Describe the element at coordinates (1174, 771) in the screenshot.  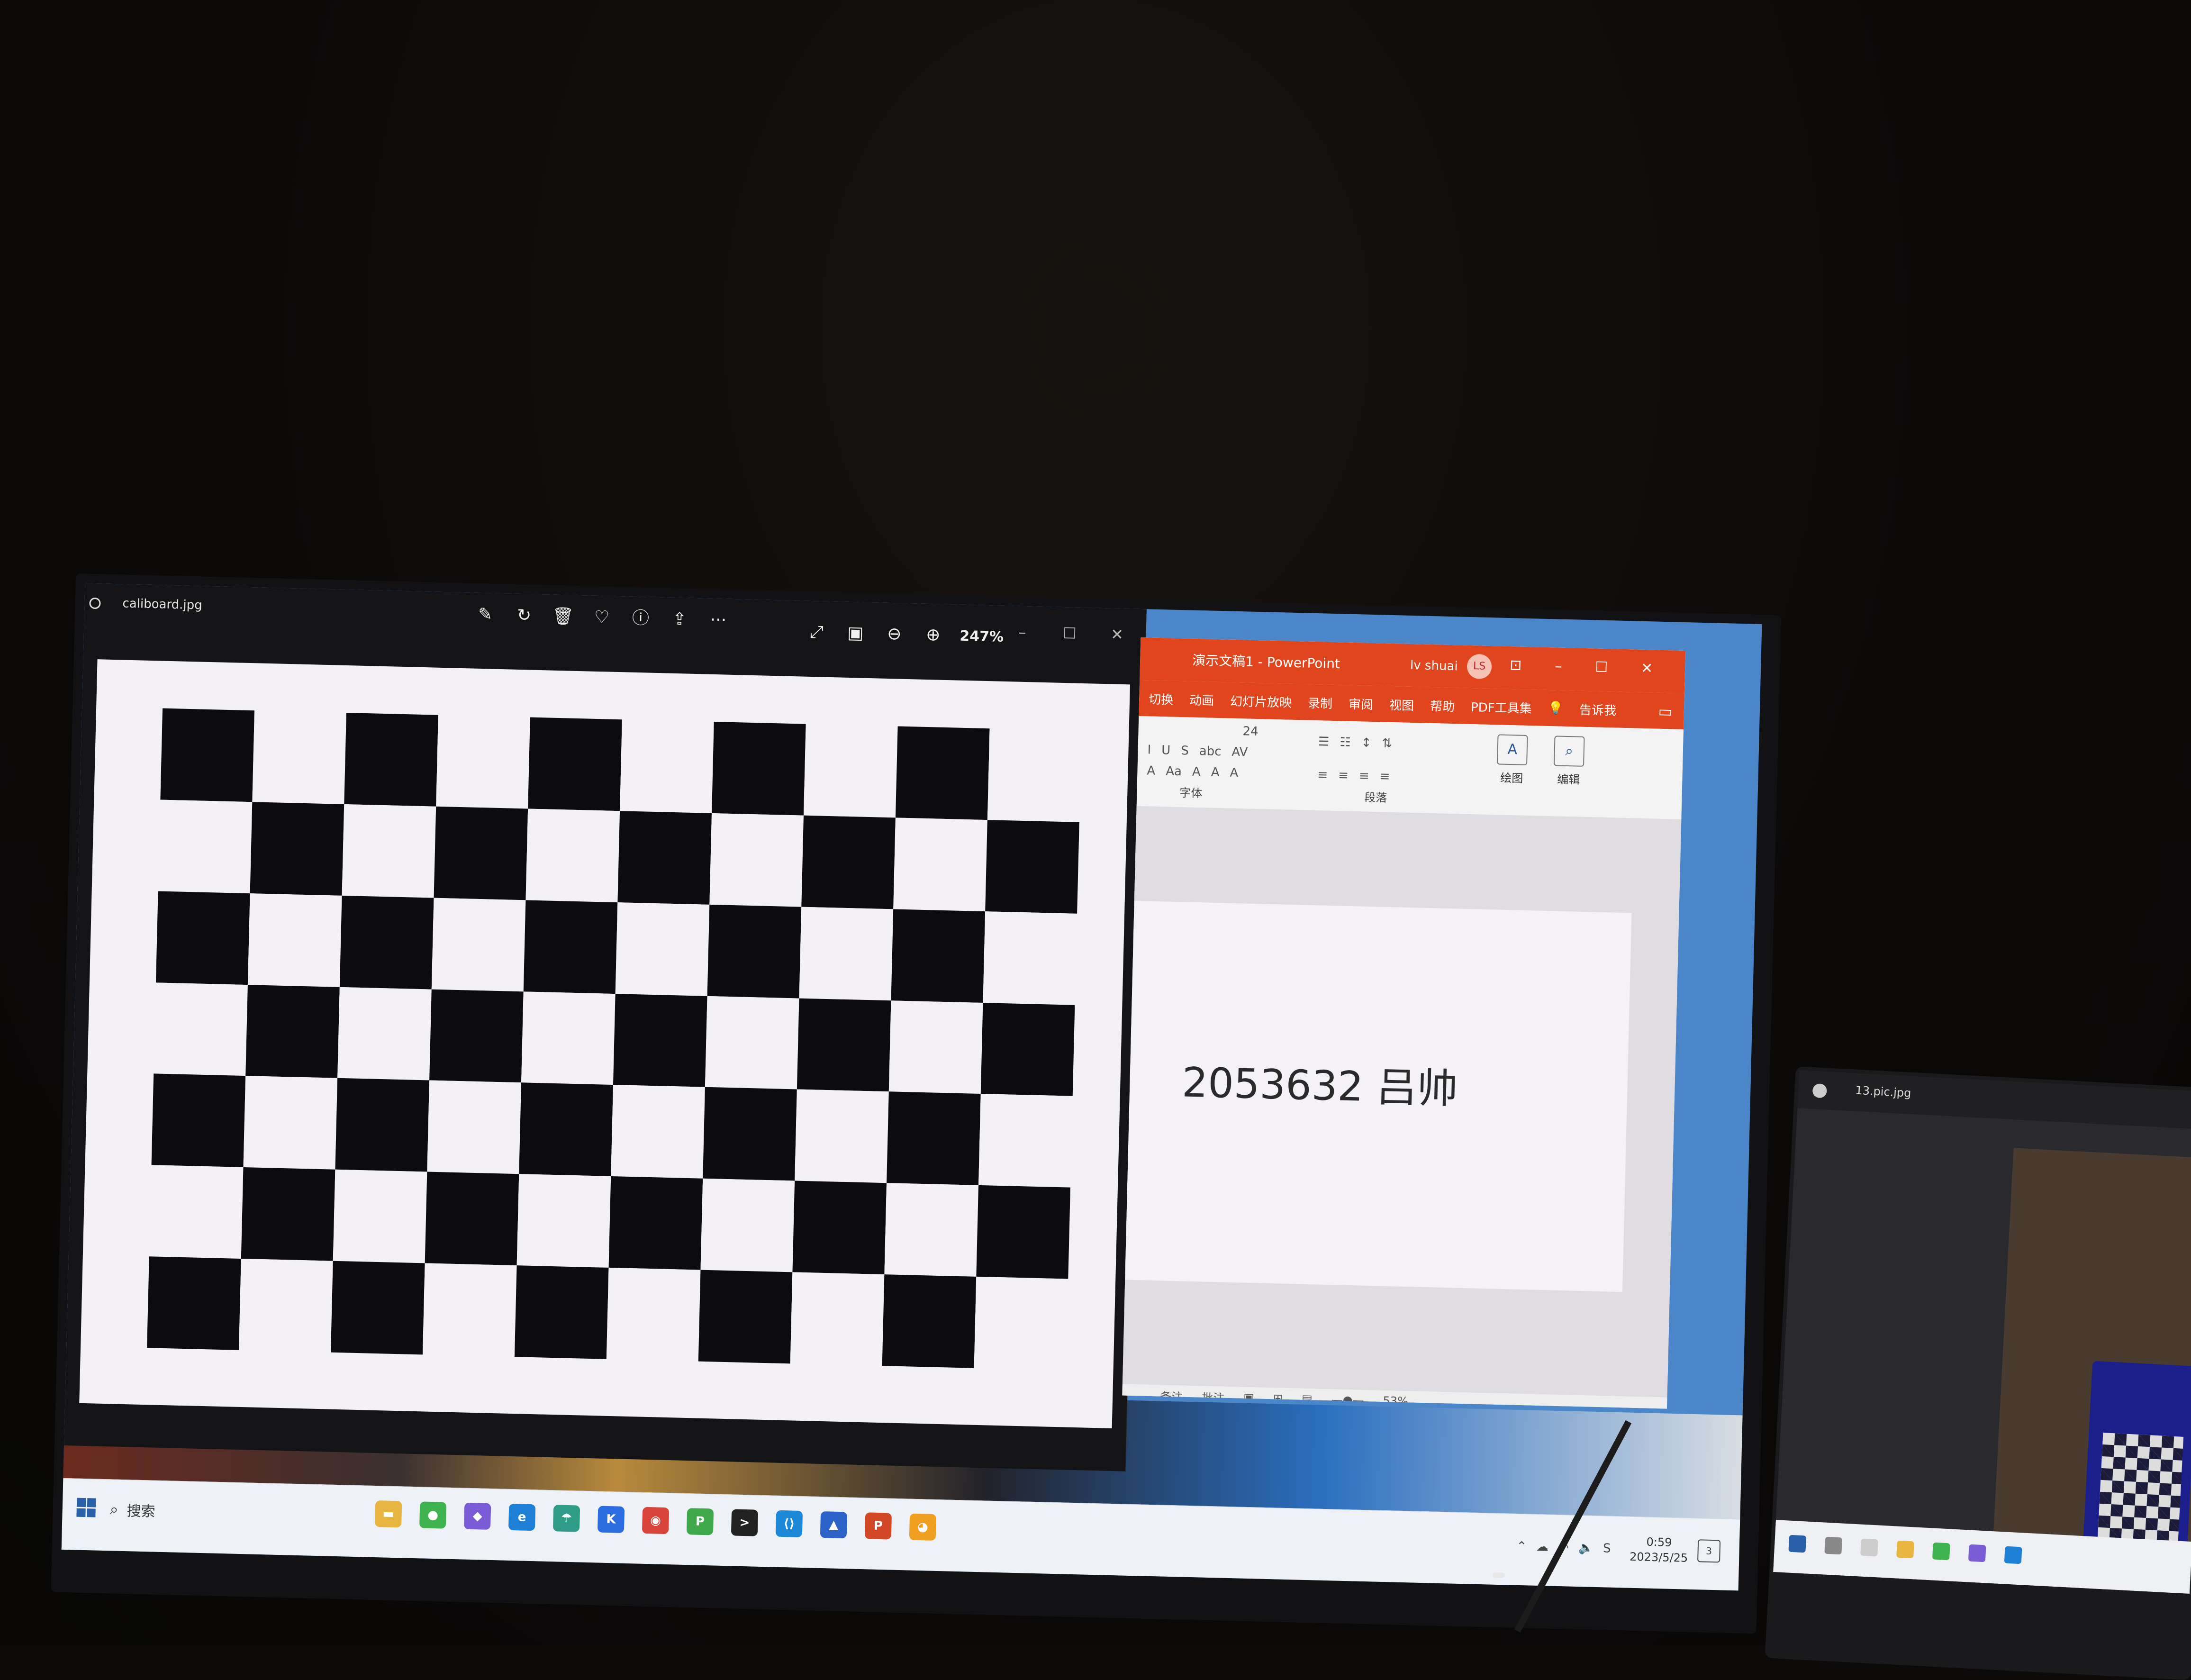
I see `change-case-button: Aa` at that location.